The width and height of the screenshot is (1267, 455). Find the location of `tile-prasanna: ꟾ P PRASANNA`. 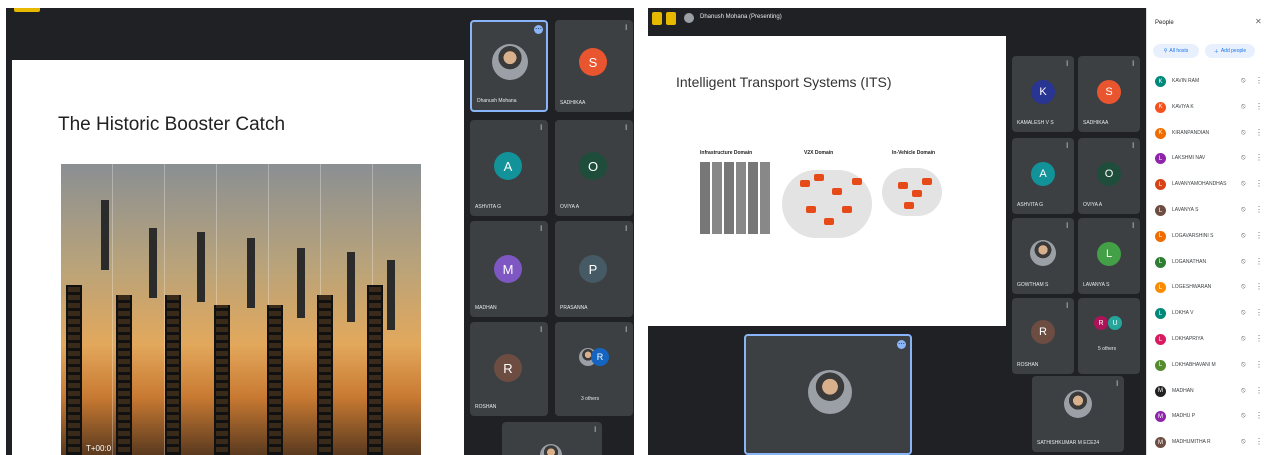

tile-prasanna: ꟾ P PRASANNA is located at coordinates (594, 269).